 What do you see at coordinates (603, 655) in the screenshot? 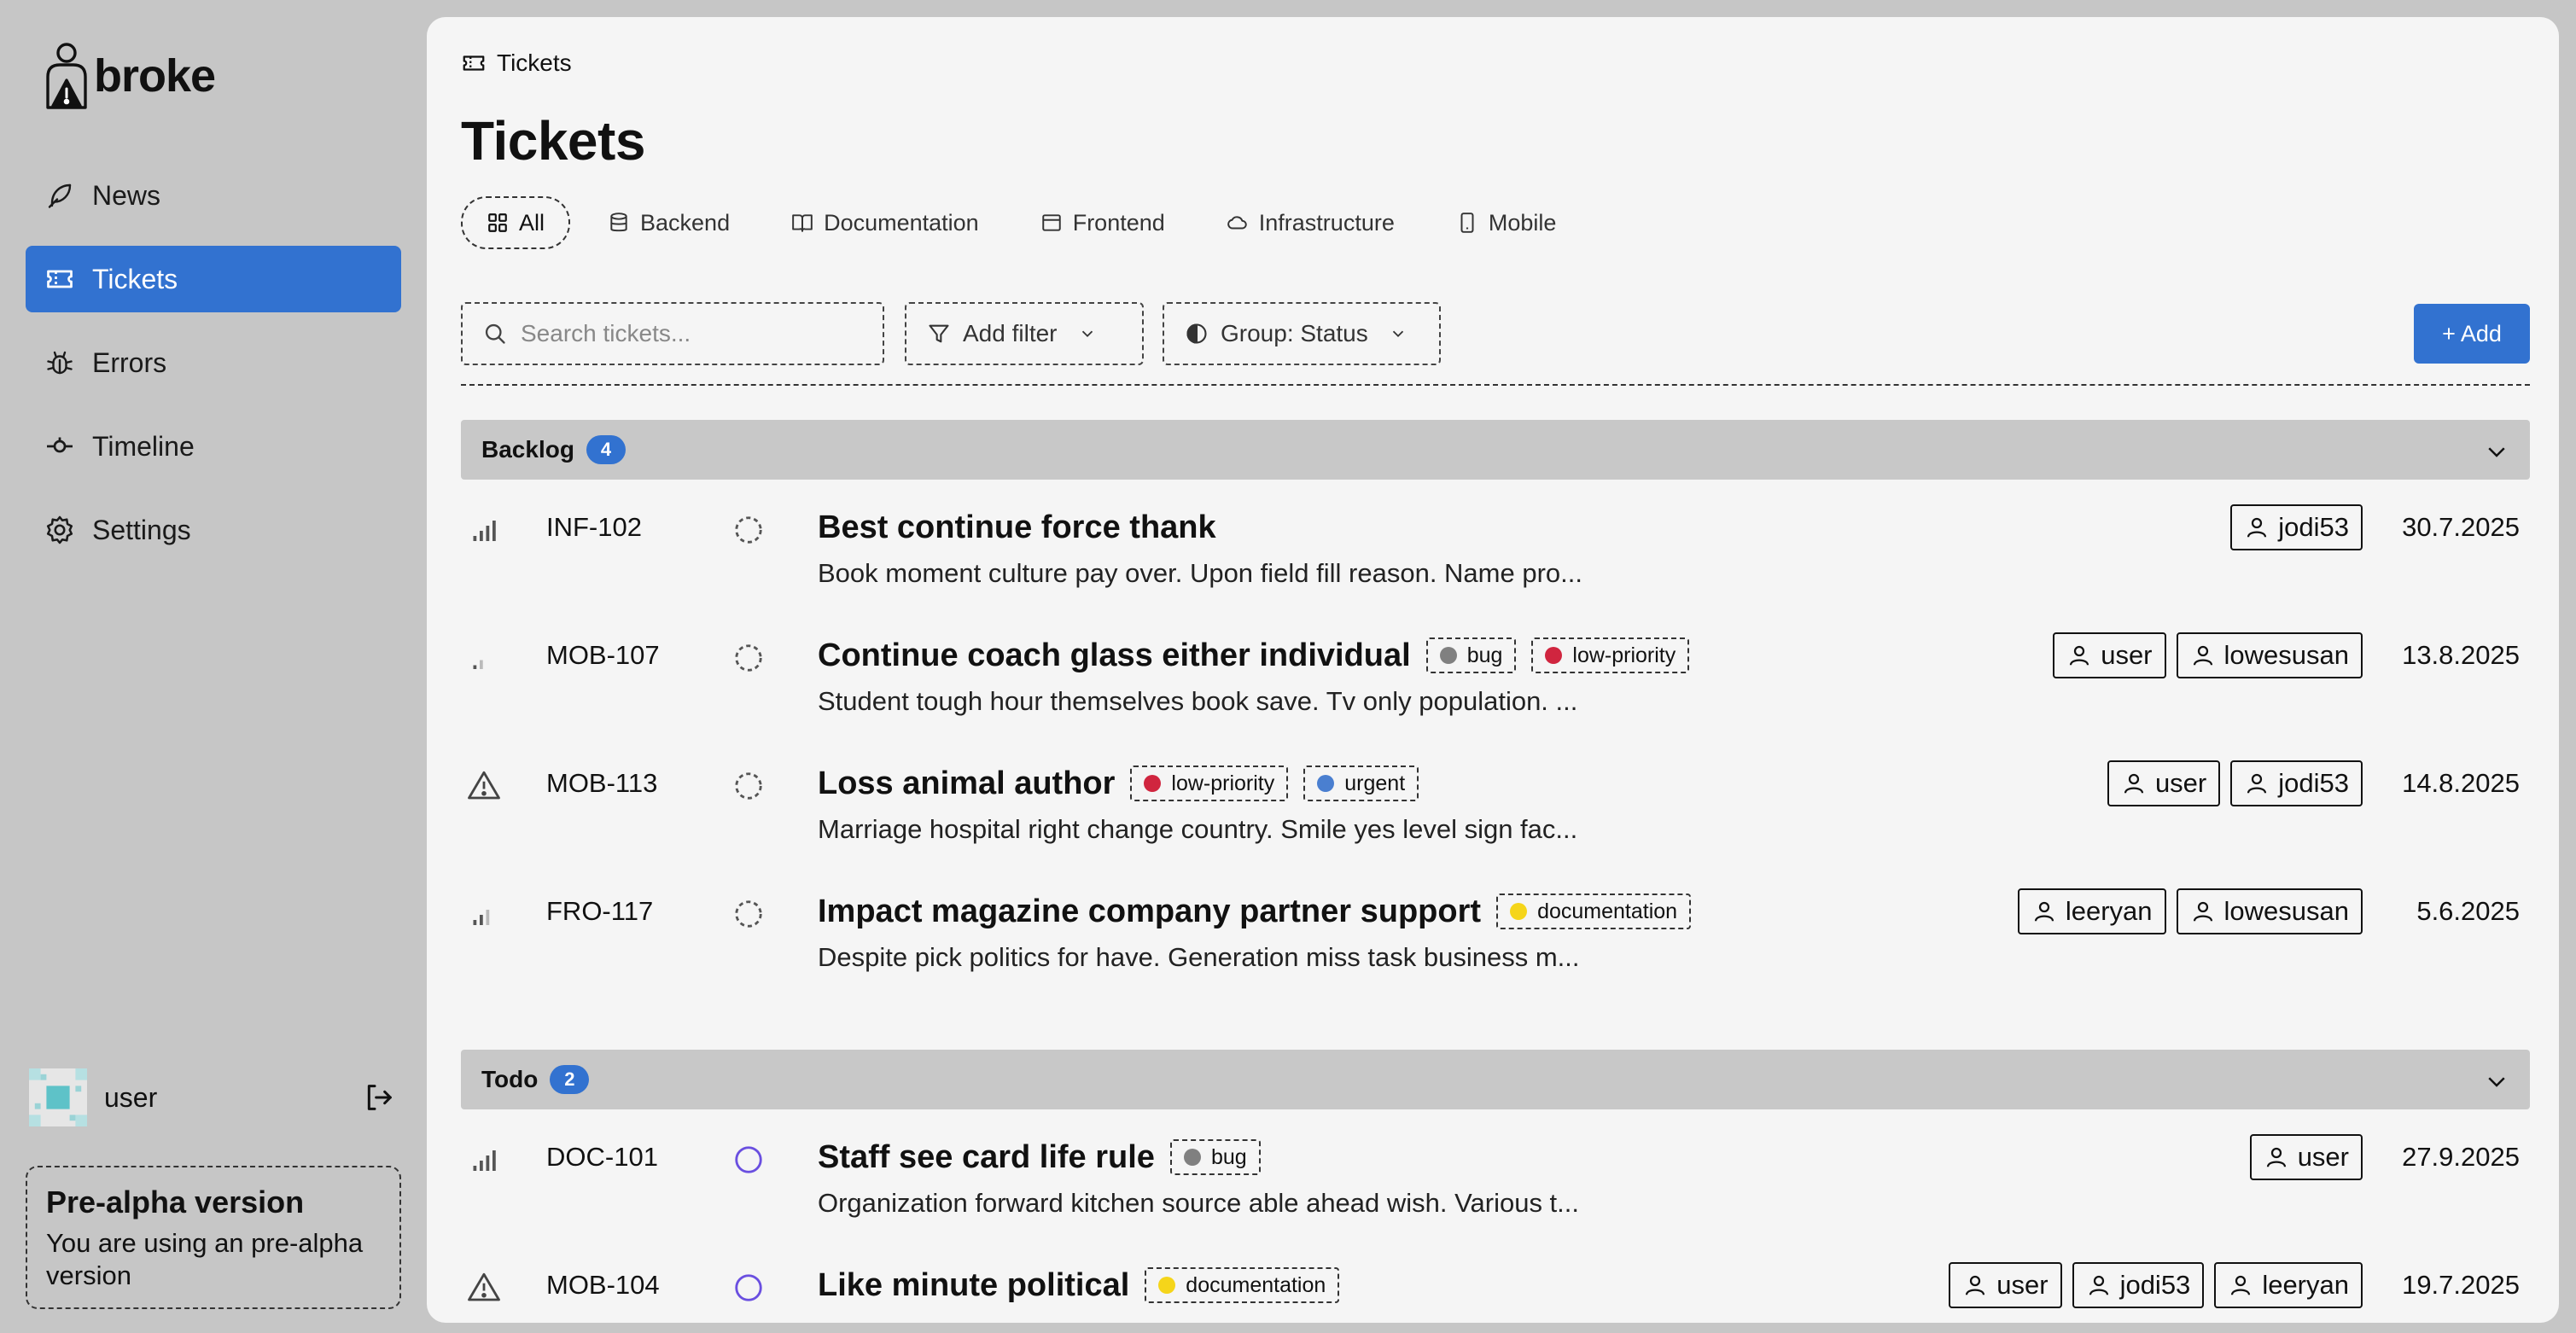
I see `ticket-id: MOB-107` at bounding box center [603, 655].